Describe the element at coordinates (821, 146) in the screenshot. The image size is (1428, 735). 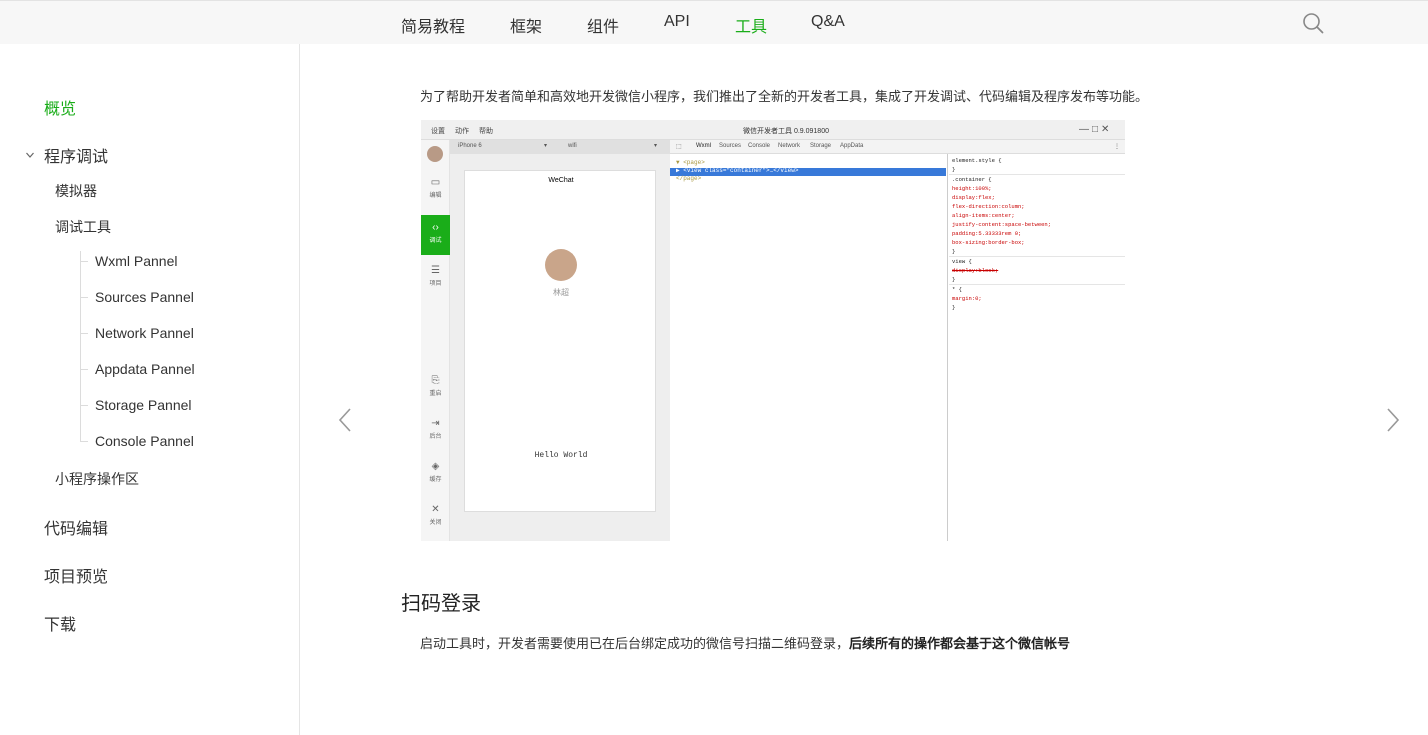
I see `tab-storage: Storage` at that location.